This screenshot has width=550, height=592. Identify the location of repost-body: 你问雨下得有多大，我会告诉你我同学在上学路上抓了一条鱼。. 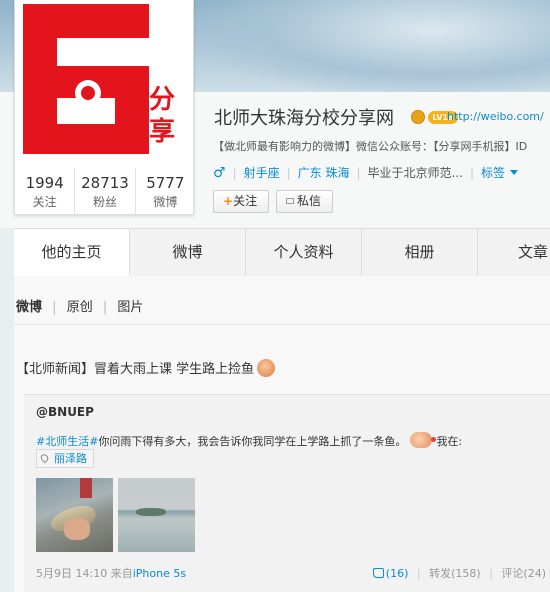
(252, 441).